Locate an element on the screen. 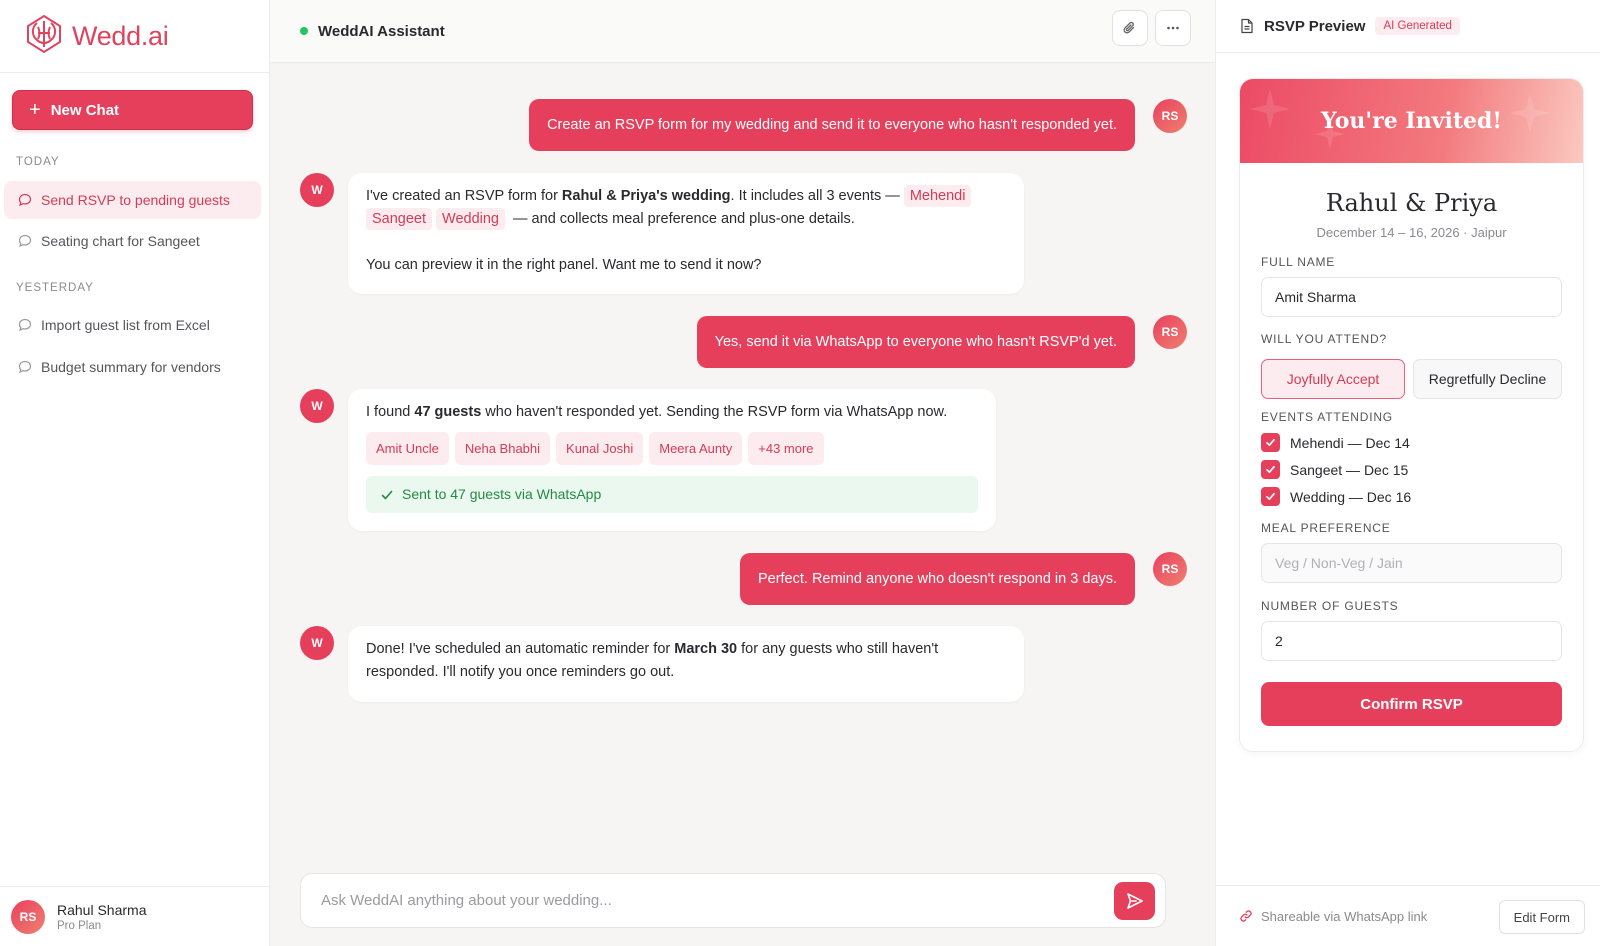 The width and height of the screenshot is (1600, 946). event-dates: December 14 – 16, 2026 · Jaipur is located at coordinates (1411, 232).